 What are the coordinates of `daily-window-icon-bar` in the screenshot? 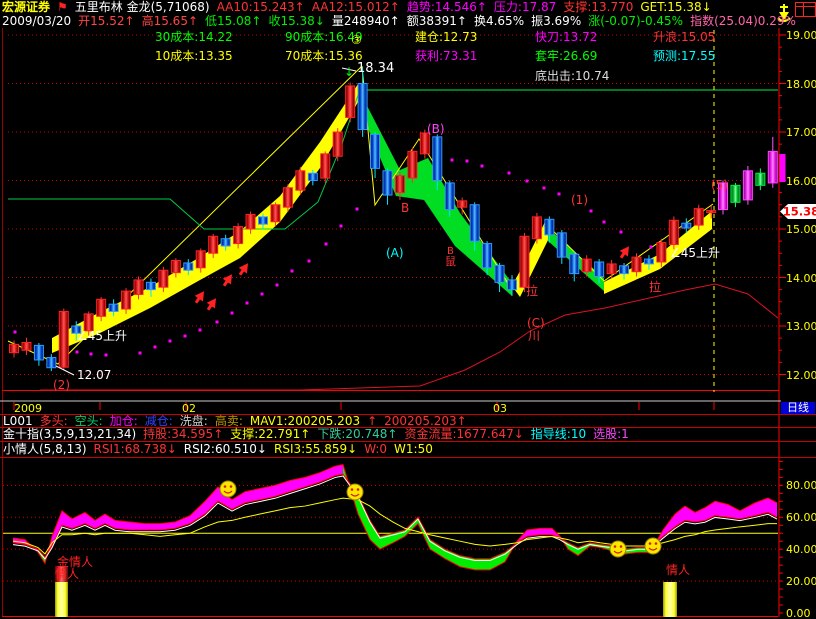 It's located at (805, 6).